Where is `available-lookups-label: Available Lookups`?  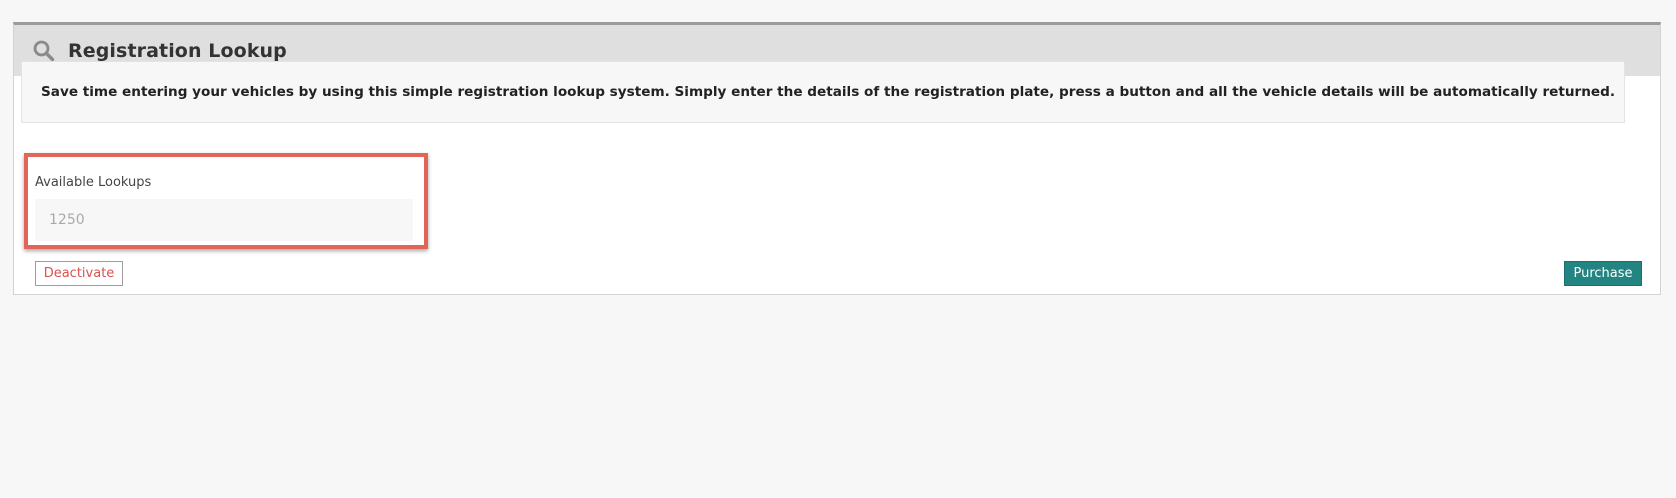
available-lookups-label: Available Lookups is located at coordinates (93, 182).